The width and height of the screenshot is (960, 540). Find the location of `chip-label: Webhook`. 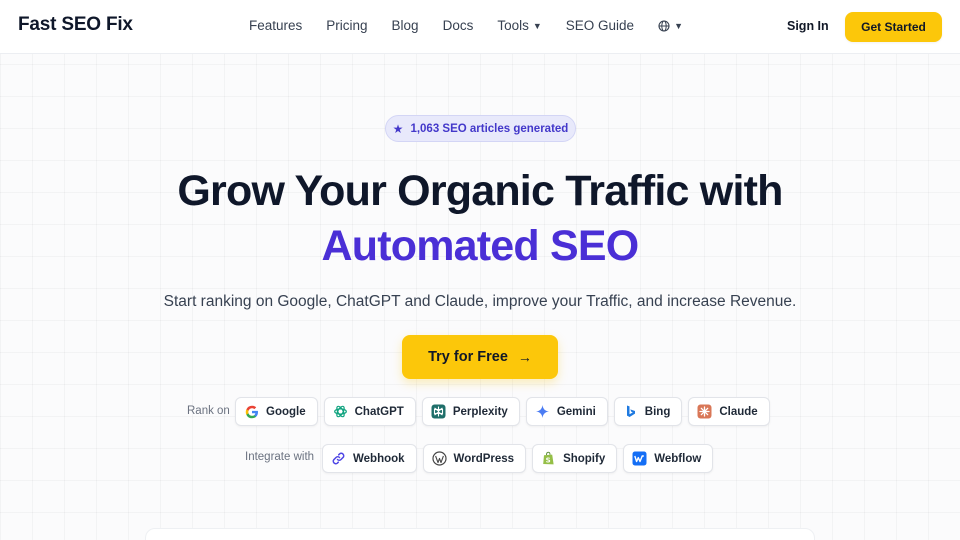

chip-label: Webhook is located at coordinates (379, 458).